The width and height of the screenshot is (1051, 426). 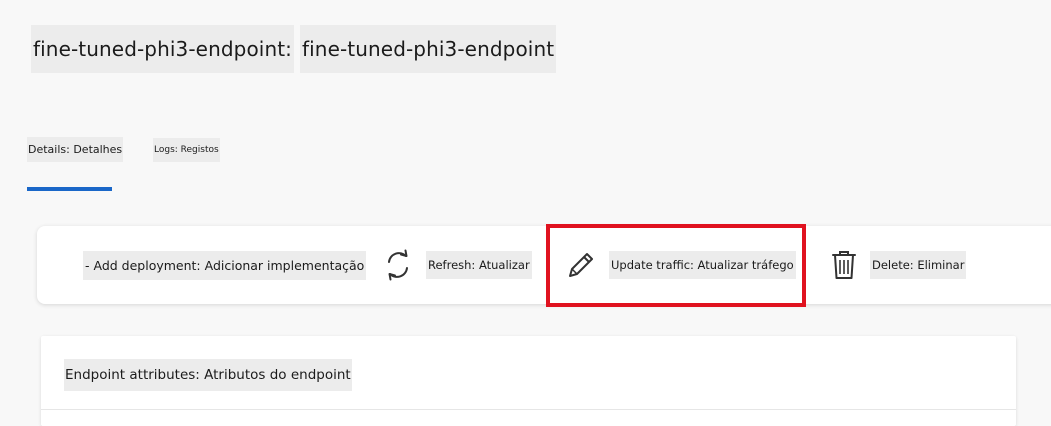 I want to click on tab-logs: Logs: Registos, so click(x=186, y=164).